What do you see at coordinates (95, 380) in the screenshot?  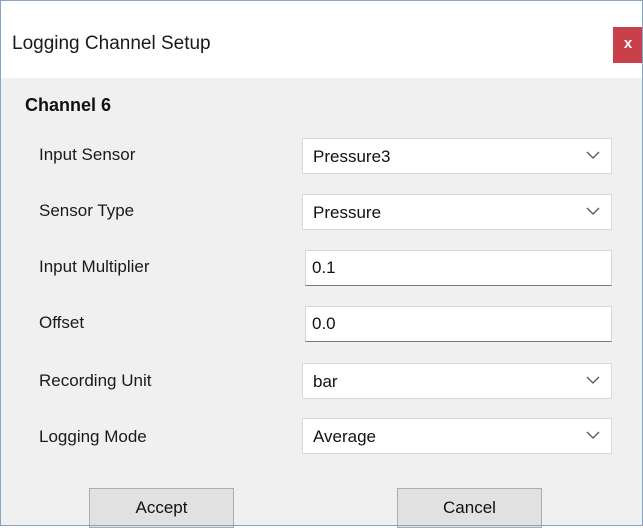 I see `recording-unit-label: Recording Unit` at bounding box center [95, 380].